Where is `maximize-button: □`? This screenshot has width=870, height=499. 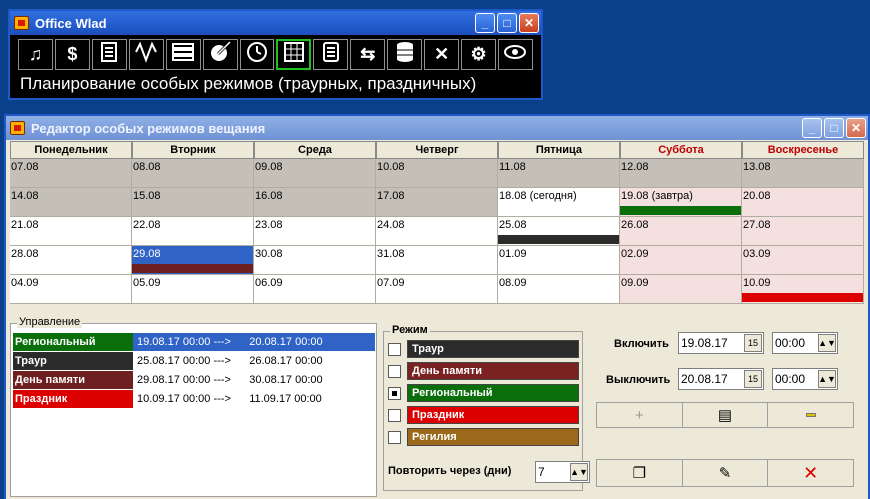
maximize-button: □ is located at coordinates (507, 23).